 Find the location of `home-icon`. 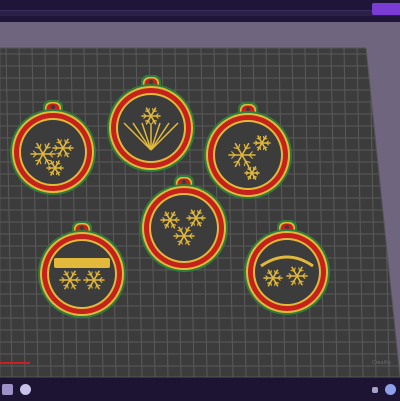

home-icon is located at coordinates (25, 389).